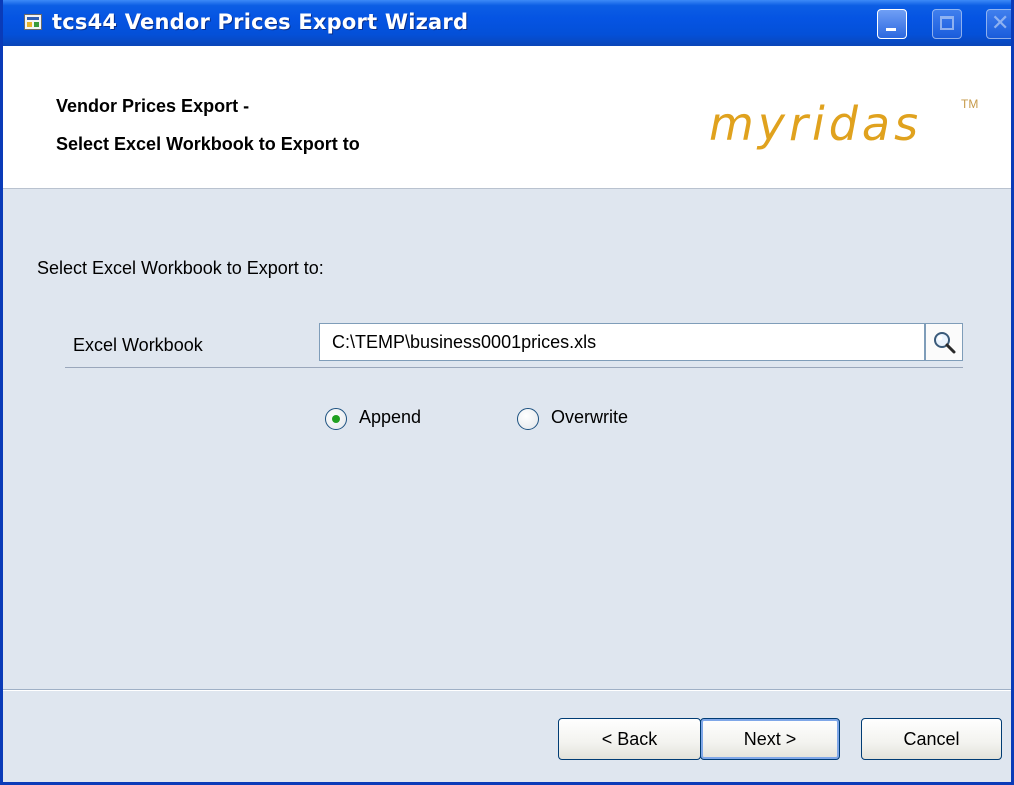 The height and width of the screenshot is (785, 1014). I want to click on excel-workbook-path-input: C:\TEMP\business0001prices.xls, so click(622, 342).